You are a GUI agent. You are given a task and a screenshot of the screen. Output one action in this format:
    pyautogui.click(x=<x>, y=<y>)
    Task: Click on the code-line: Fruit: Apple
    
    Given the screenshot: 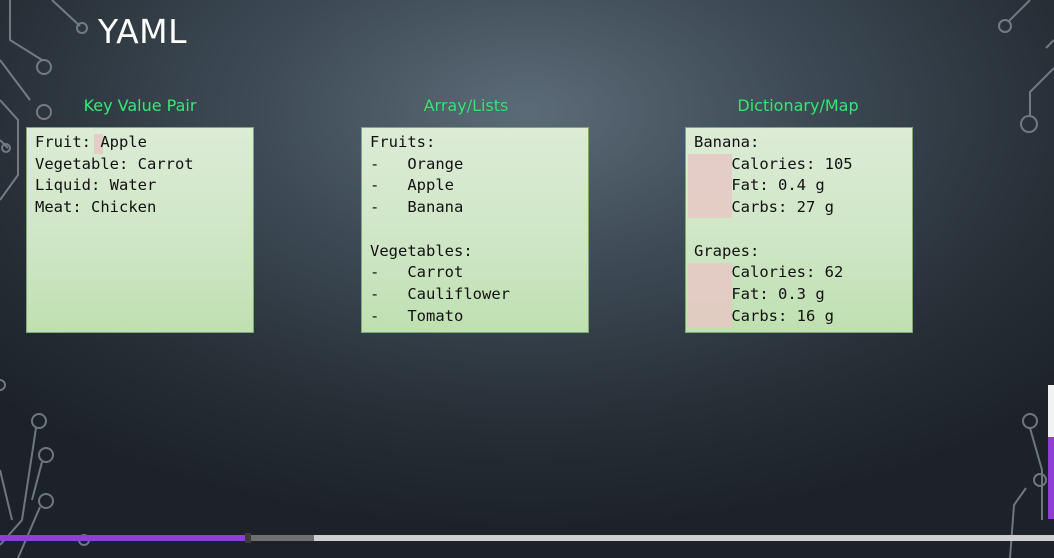 What is the action you would take?
    pyautogui.click(x=91, y=142)
    